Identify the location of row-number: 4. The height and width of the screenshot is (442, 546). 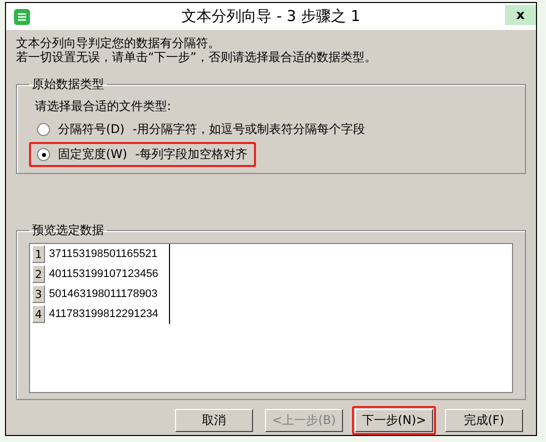
(38, 314).